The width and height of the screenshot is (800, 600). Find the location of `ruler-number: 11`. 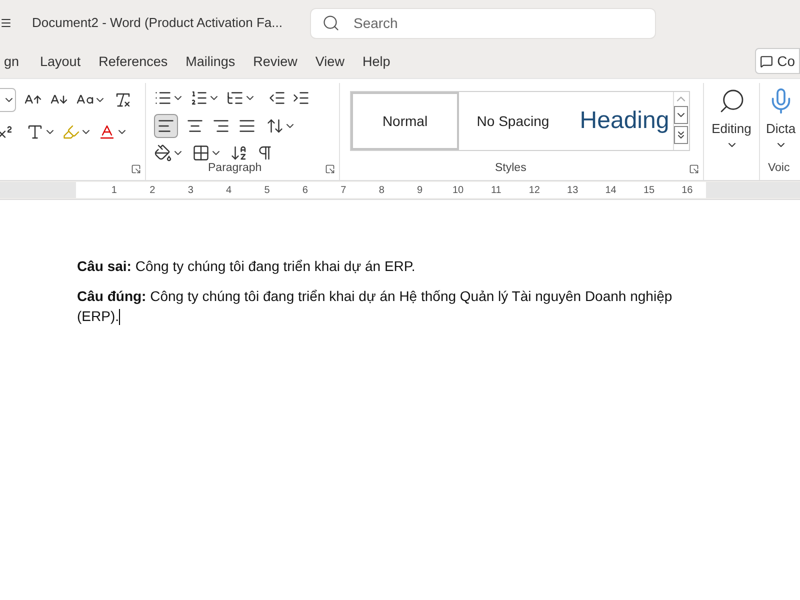

ruler-number: 11 is located at coordinates (496, 191).